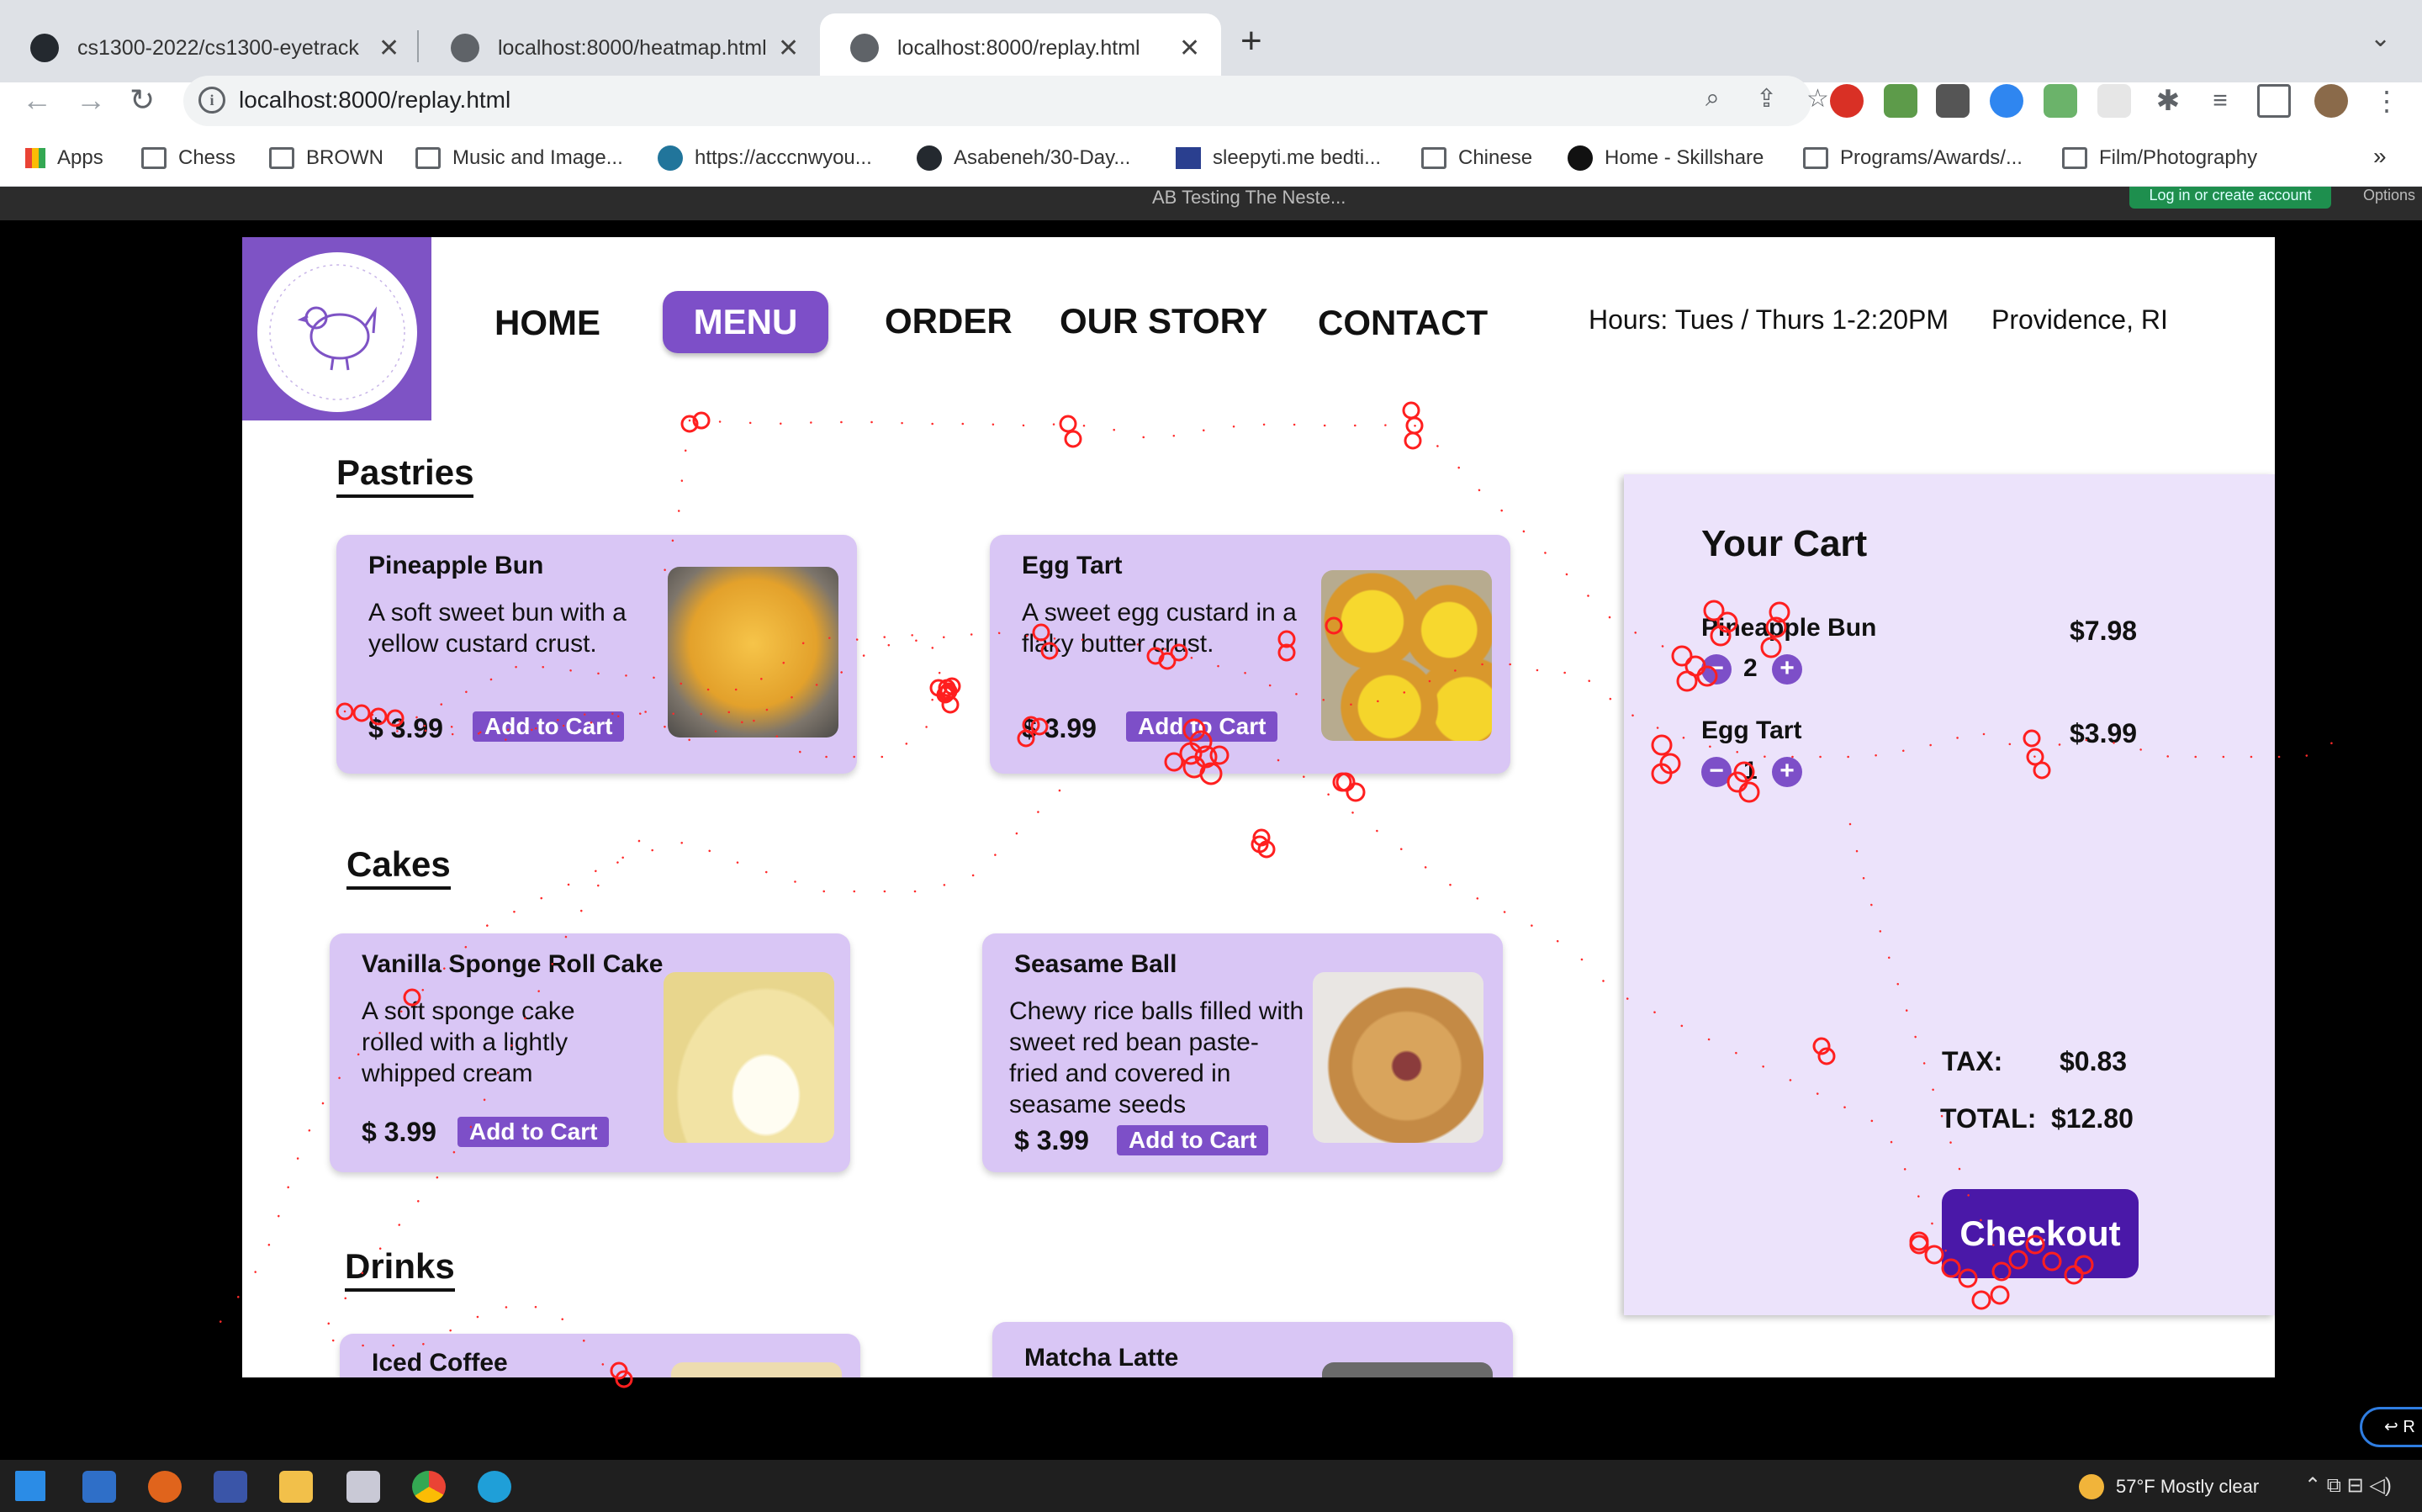 The height and width of the screenshot is (1512, 2422). I want to click on mail-icon, so click(99, 1487).